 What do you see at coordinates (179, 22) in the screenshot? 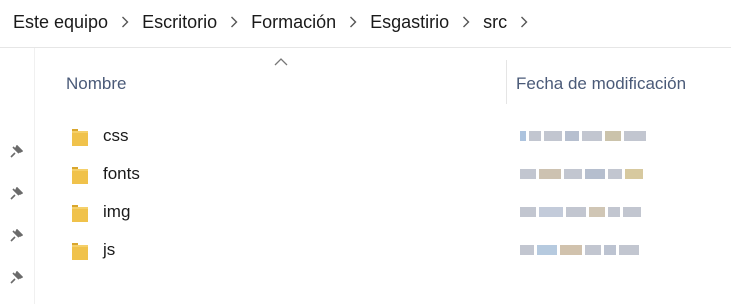
I see `breadcrumb-item-escritorio: Escritorio` at bounding box center [179, 22].